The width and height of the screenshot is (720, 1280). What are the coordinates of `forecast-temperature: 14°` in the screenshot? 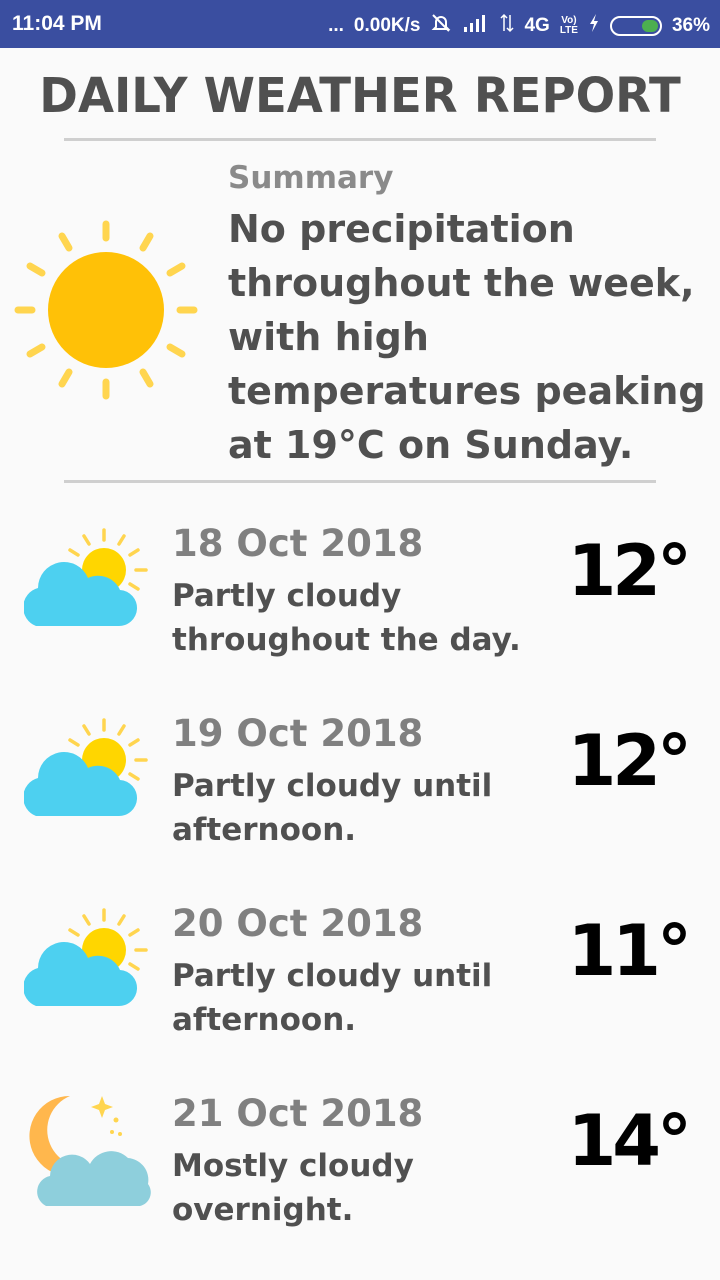 It's located at (629, 1141).